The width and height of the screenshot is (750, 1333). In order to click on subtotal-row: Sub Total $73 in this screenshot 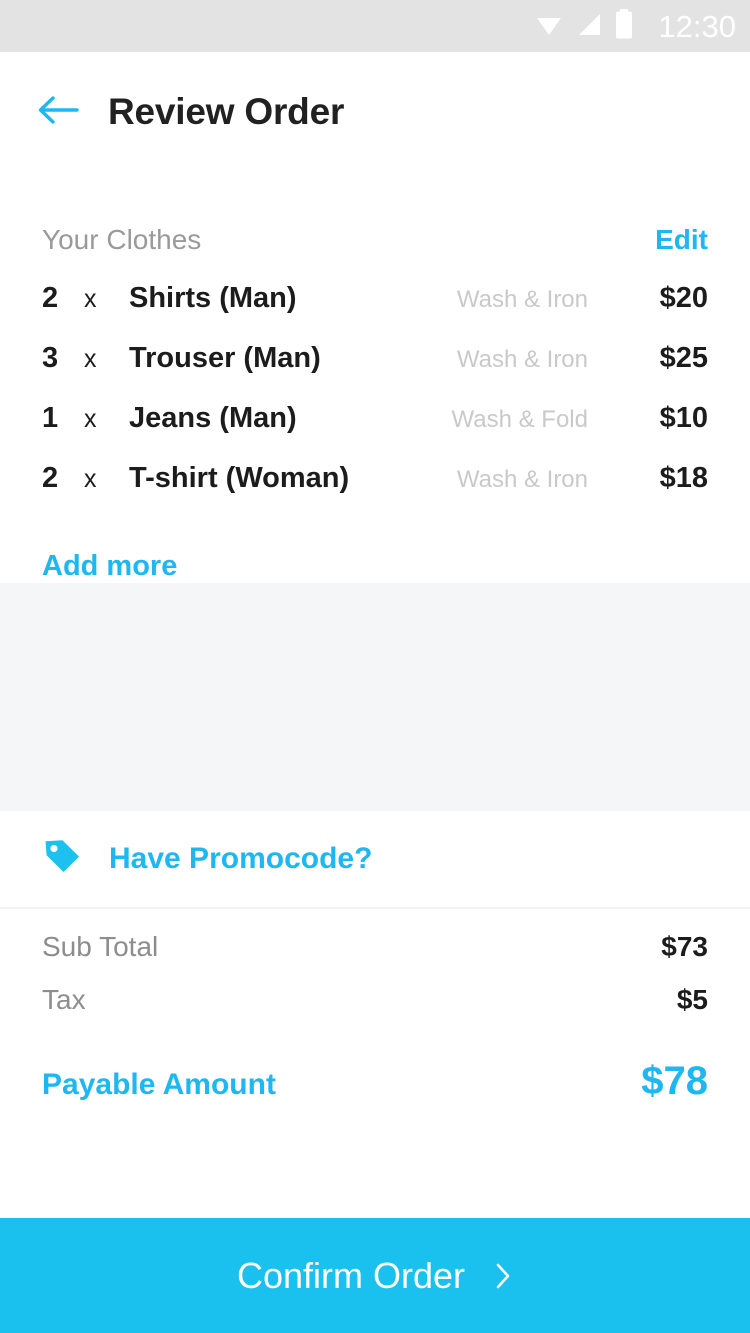, I will do `click(375, 957)`.